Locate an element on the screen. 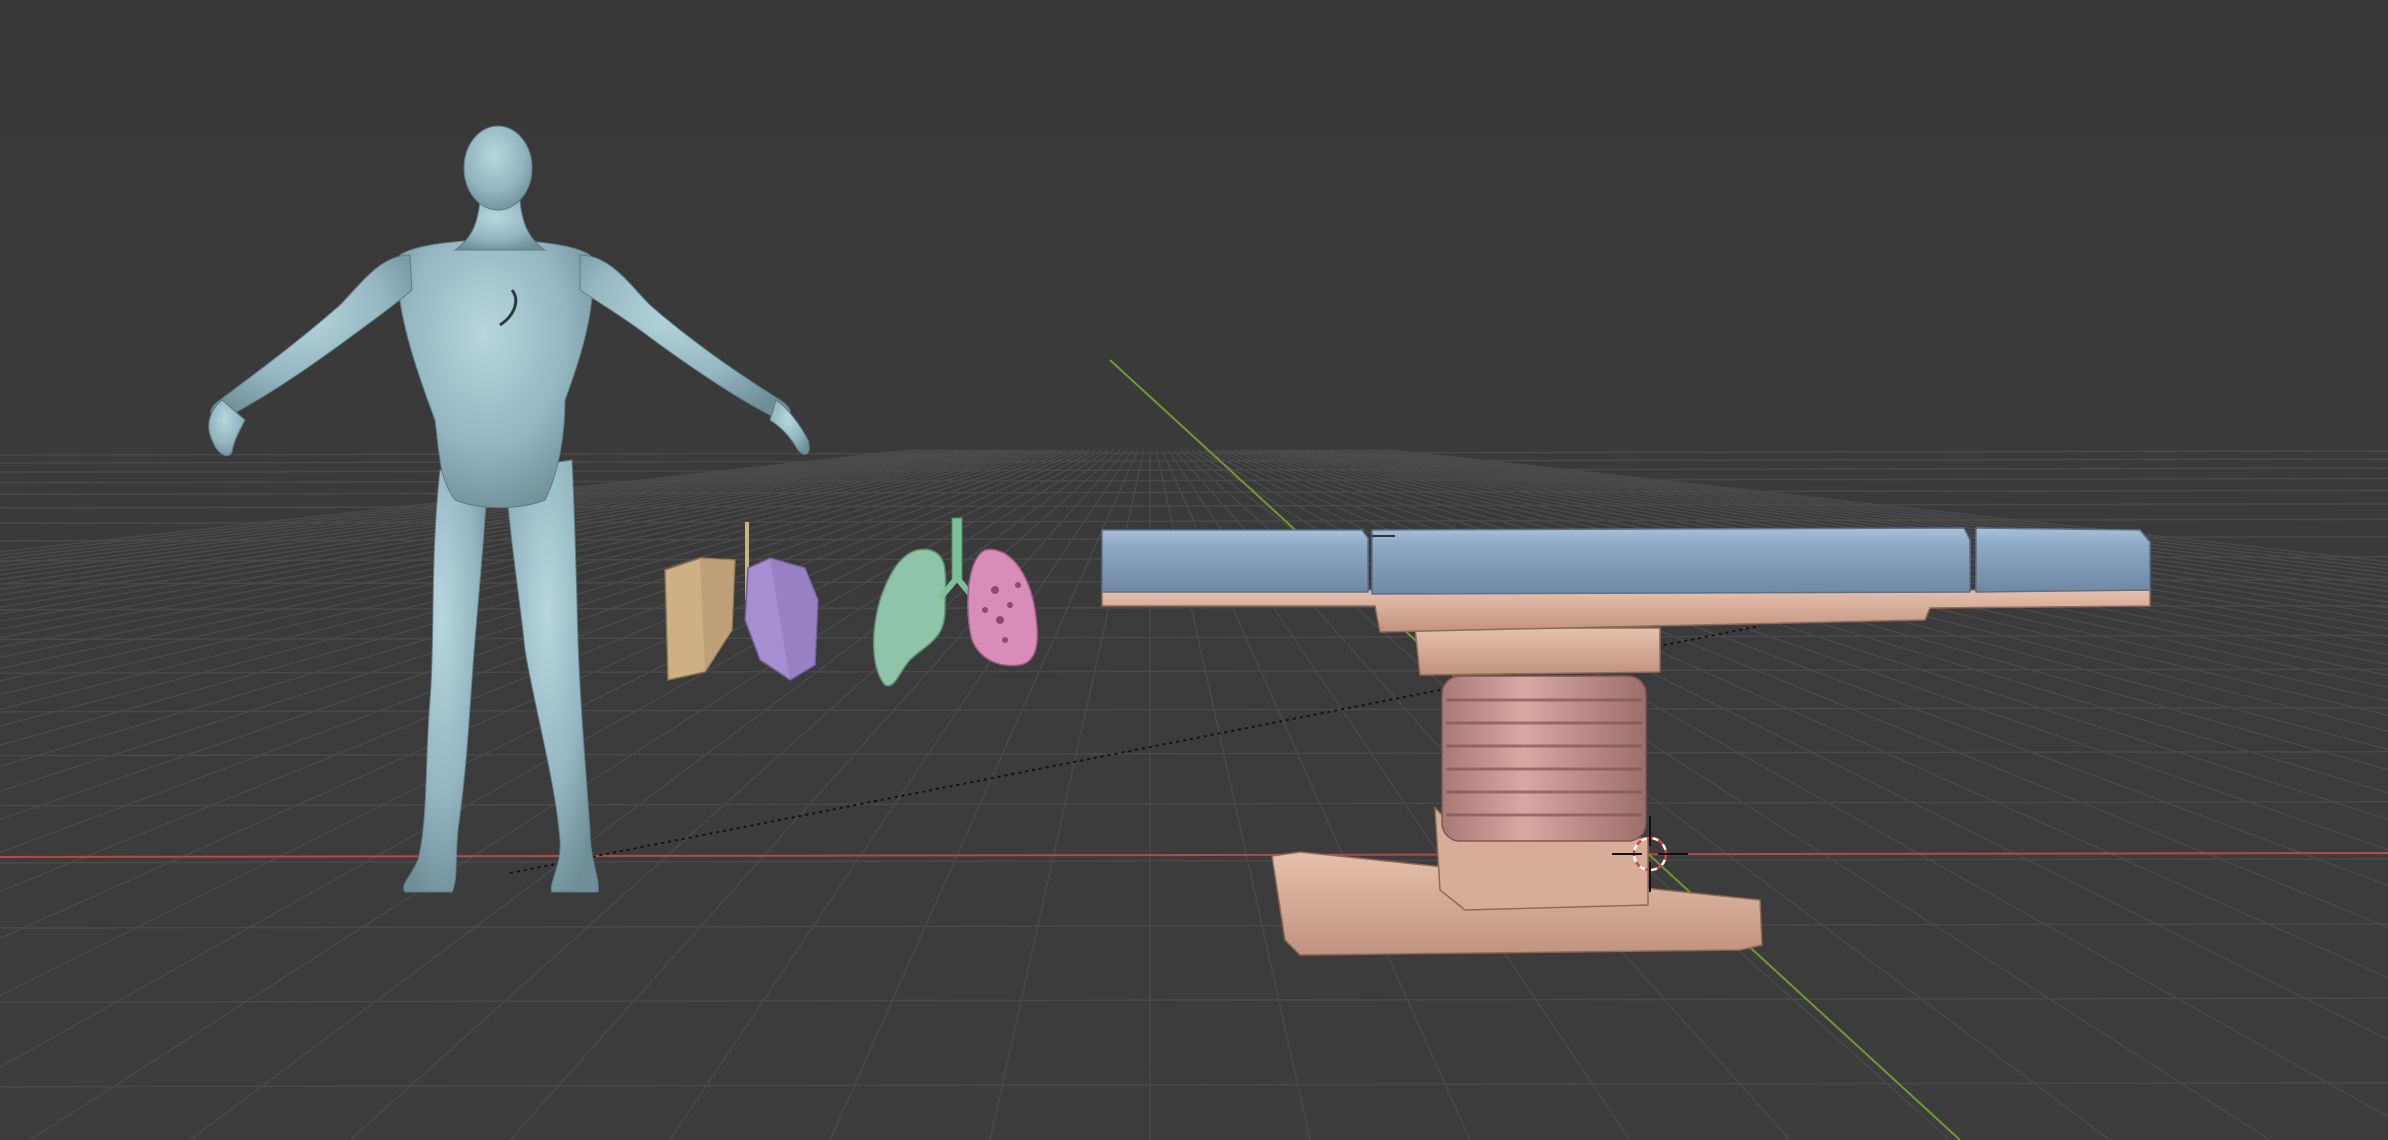  lung-right is located at coordinates (1003, 607).